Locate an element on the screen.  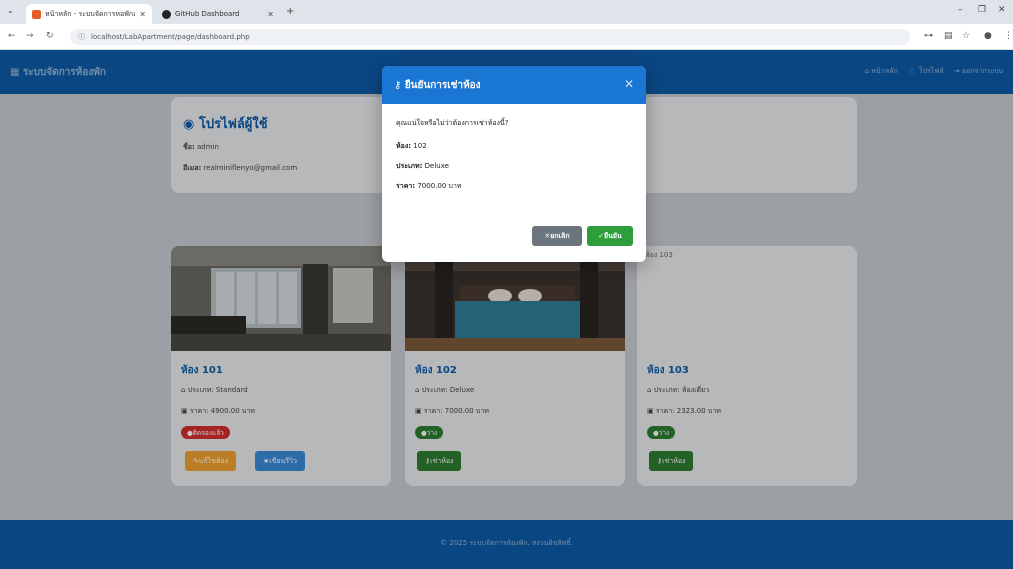
modal-type: ประเภท: Deluxe is located at coordinates (422, 166).